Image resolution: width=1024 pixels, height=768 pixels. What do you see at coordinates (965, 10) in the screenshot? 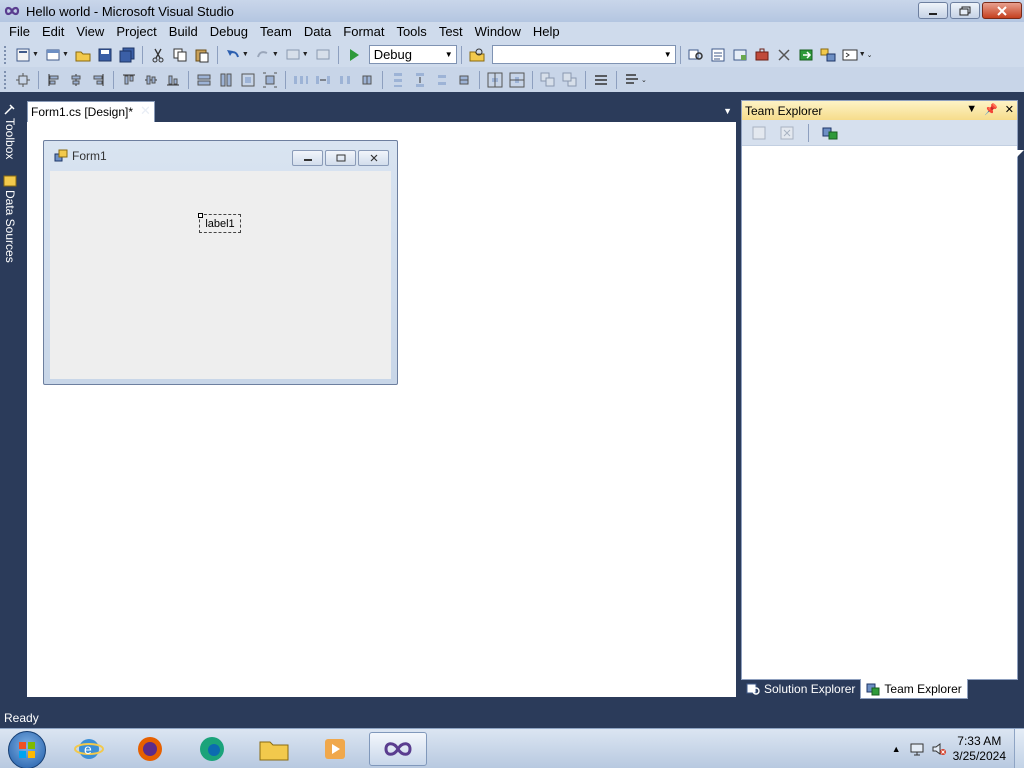
I see `restore-button` at bounding box center [965, 10].